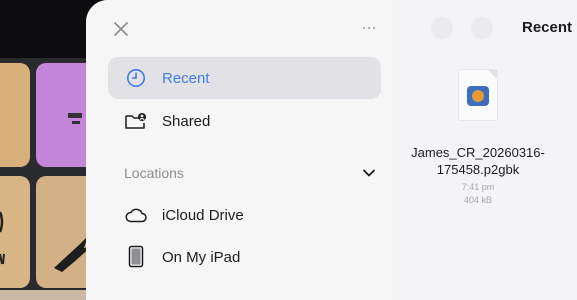 This screenshot has width=577, height=300. What do you see at coordinates (201, 257) in the screenshot?
I see `sidebar-item-label: On My iPad` at bounding box center [201, 257].